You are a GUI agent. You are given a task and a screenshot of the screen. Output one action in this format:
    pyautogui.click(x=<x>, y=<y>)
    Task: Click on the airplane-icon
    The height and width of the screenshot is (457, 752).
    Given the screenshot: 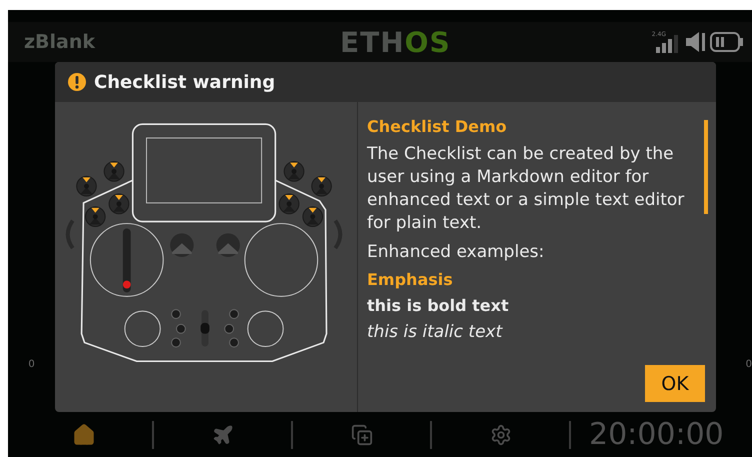 What is the action you would take?
    pyautogui.click(x=223, y=435)
    